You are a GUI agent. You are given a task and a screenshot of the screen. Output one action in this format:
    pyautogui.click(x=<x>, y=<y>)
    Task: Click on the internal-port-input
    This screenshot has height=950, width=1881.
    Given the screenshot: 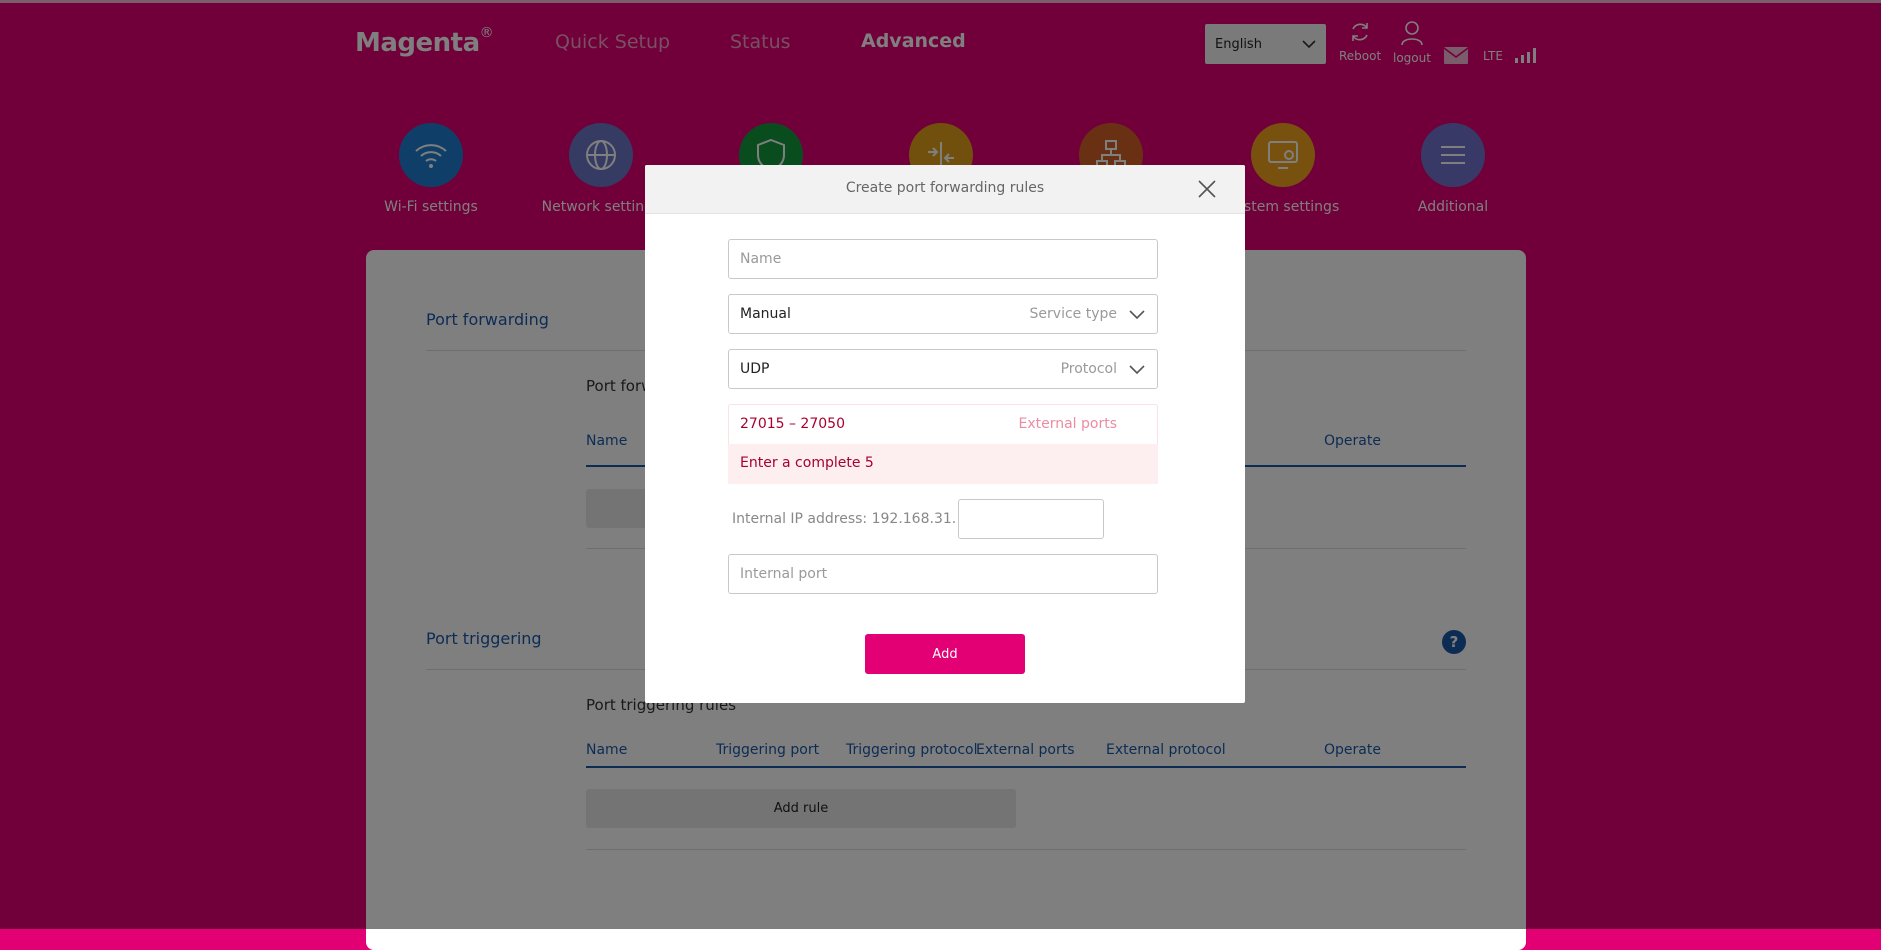 What is the action you would take?
    pyautogui.click(x=943, y=574)
    